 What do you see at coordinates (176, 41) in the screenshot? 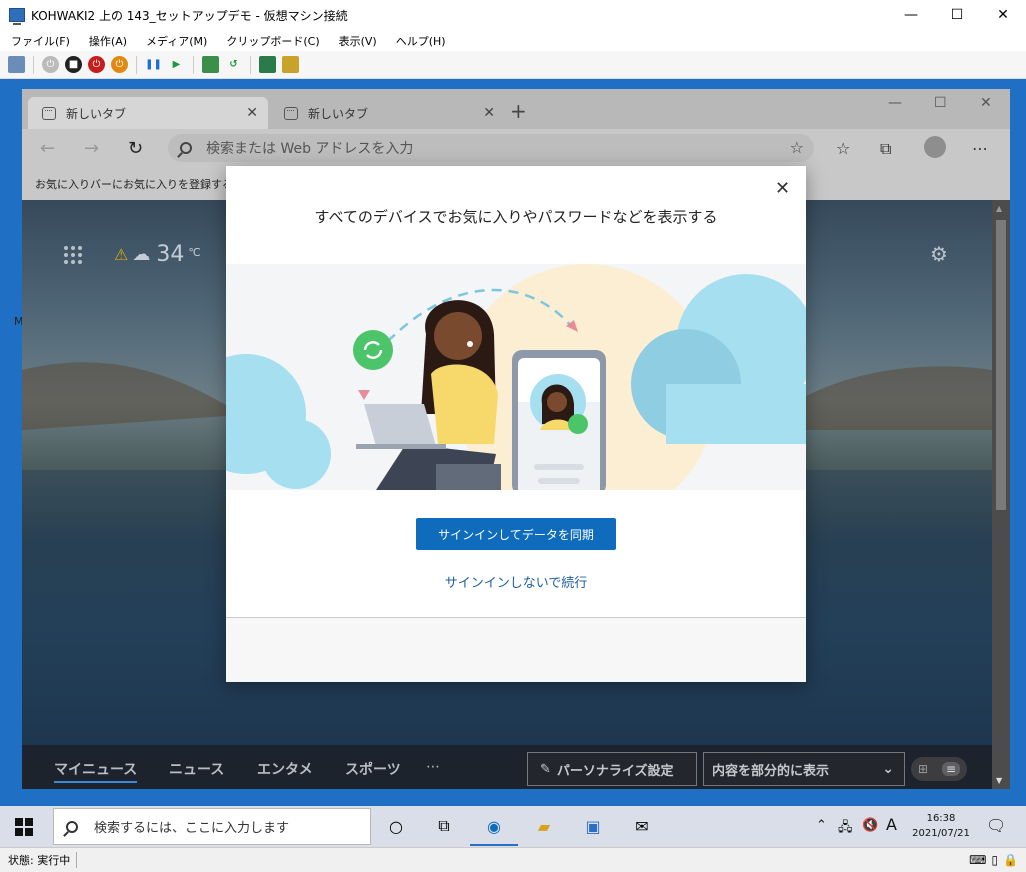
I see `menu-media: メディア(M)` at bounding box center [176, 41].